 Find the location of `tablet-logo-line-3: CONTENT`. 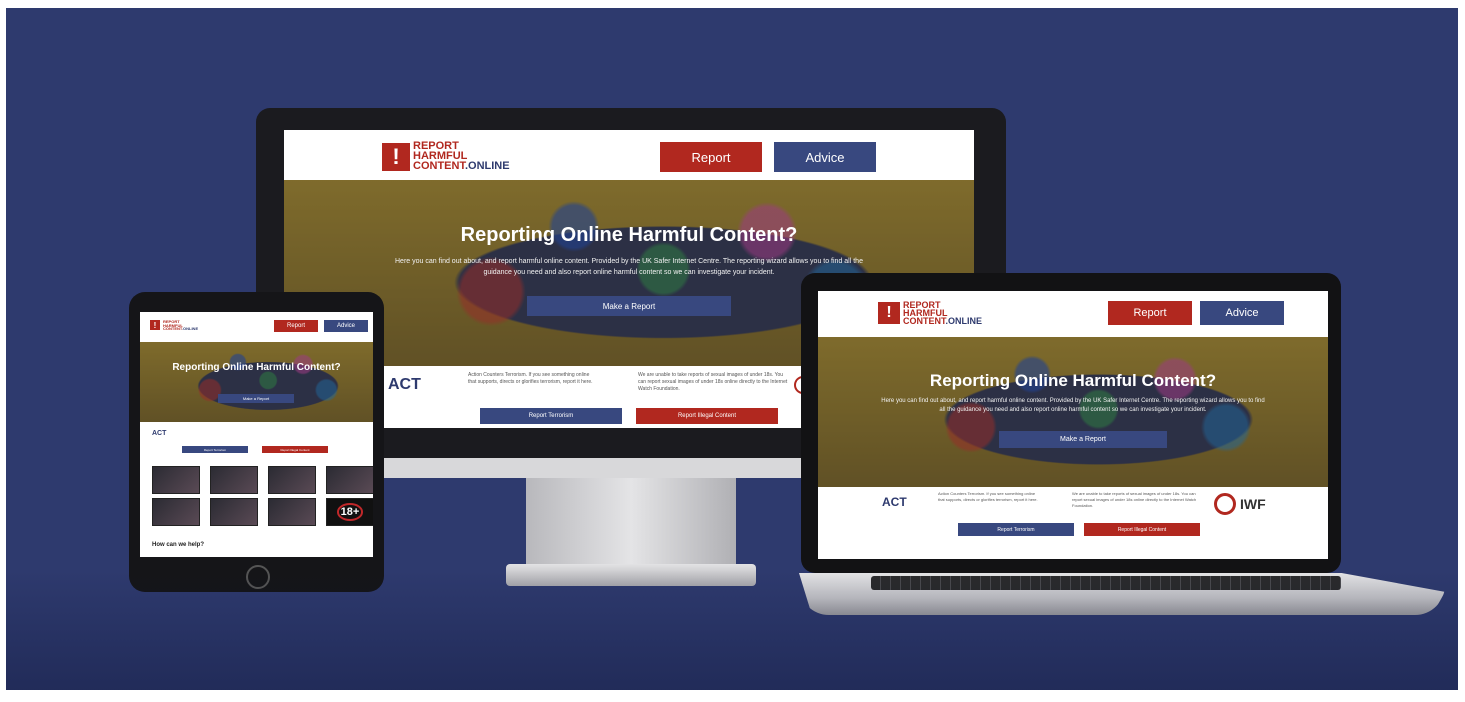

tablet-logo-line-3: CONTENT is located at coordinates (172, 329).